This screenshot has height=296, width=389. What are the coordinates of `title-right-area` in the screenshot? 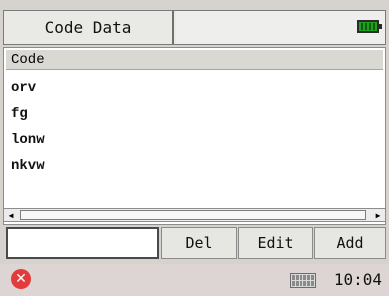 It's located at (280, 27).